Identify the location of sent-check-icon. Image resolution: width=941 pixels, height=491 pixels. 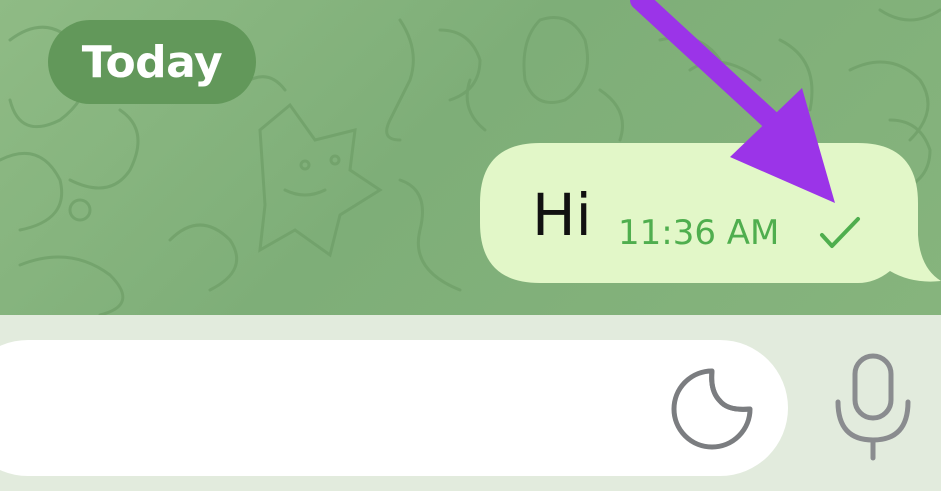
(840, 232).